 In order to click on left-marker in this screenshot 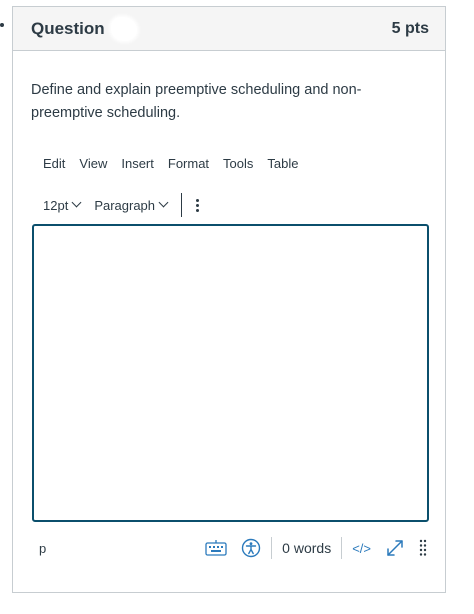, I will do `click(2, 25)`.